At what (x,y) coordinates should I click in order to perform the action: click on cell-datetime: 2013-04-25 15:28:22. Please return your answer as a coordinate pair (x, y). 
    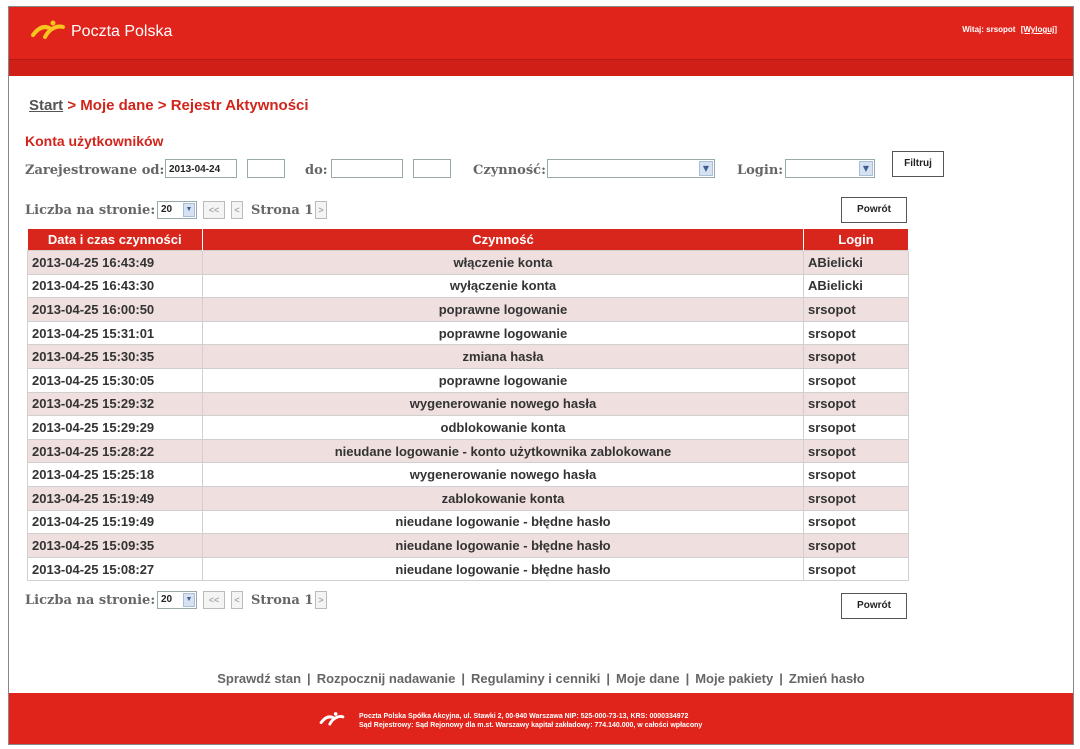
    Looking at the image, I should click on (115, 451).